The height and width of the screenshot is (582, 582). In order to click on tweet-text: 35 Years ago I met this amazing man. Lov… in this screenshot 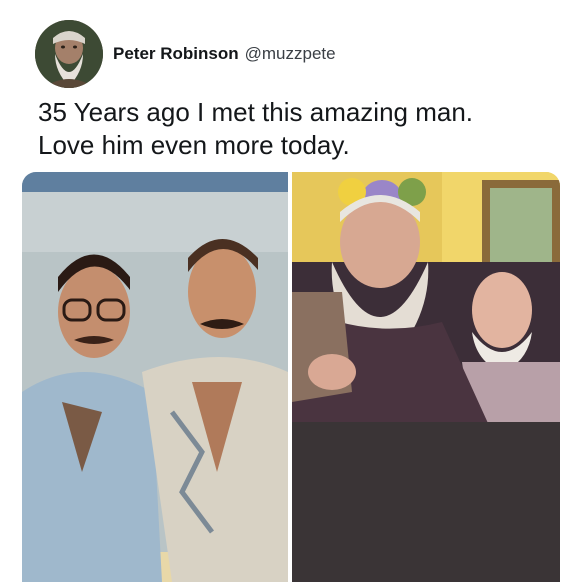, I will do `click(298, 129)`.